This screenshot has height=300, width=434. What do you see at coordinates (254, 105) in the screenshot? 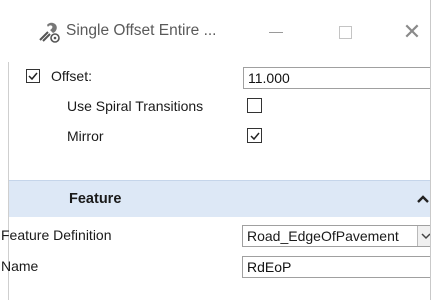
I see `use-spiral-checkbox` at bounding box center [254, 105].